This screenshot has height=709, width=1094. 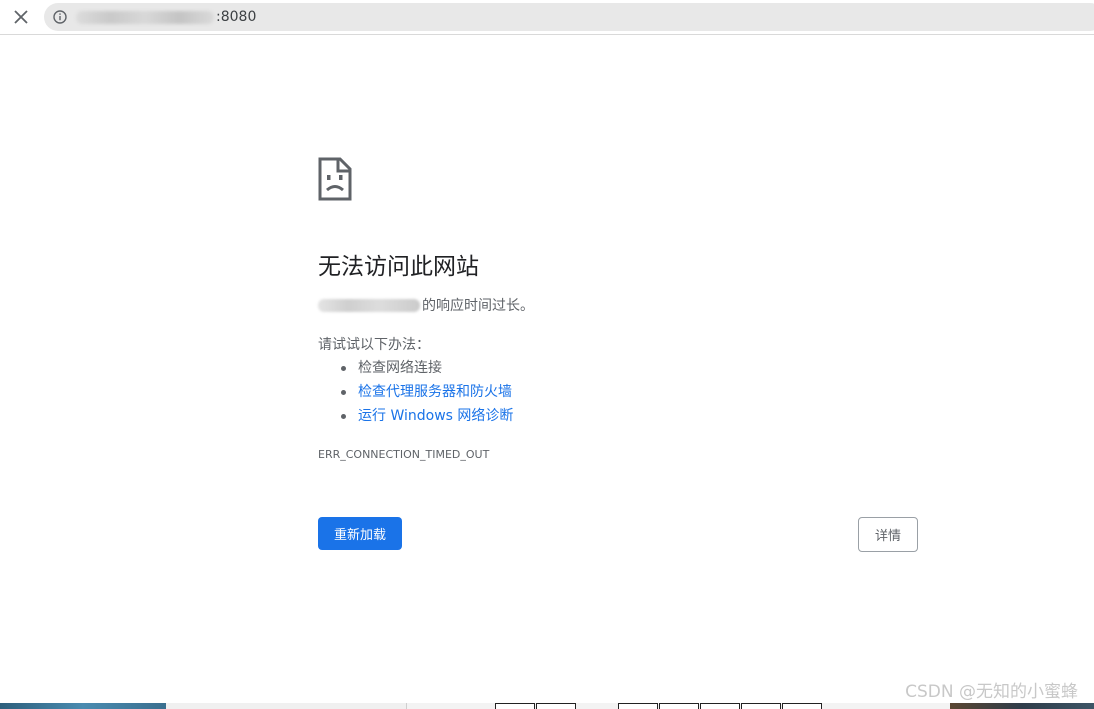 I want to click on error-title: 无法访问此网站, so click(x=398, y=267).